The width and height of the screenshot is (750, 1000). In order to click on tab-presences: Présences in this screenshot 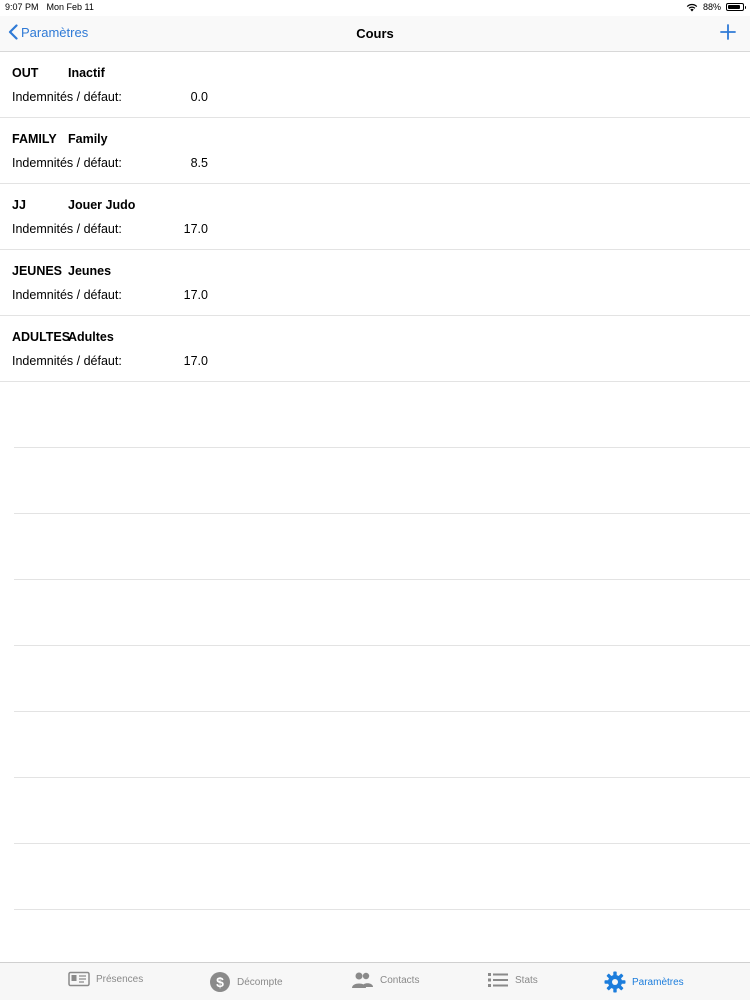, I will do `click(105, 979)`.